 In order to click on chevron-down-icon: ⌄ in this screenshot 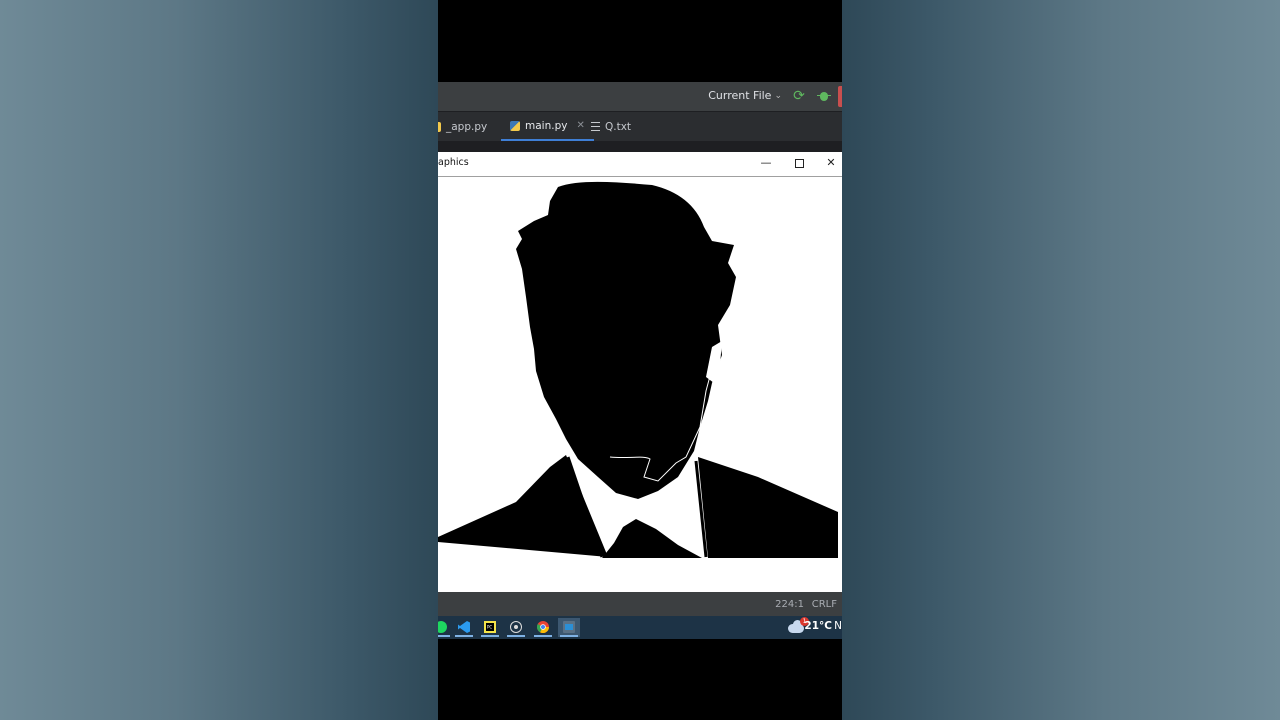, I will do `click(778, 95)`.